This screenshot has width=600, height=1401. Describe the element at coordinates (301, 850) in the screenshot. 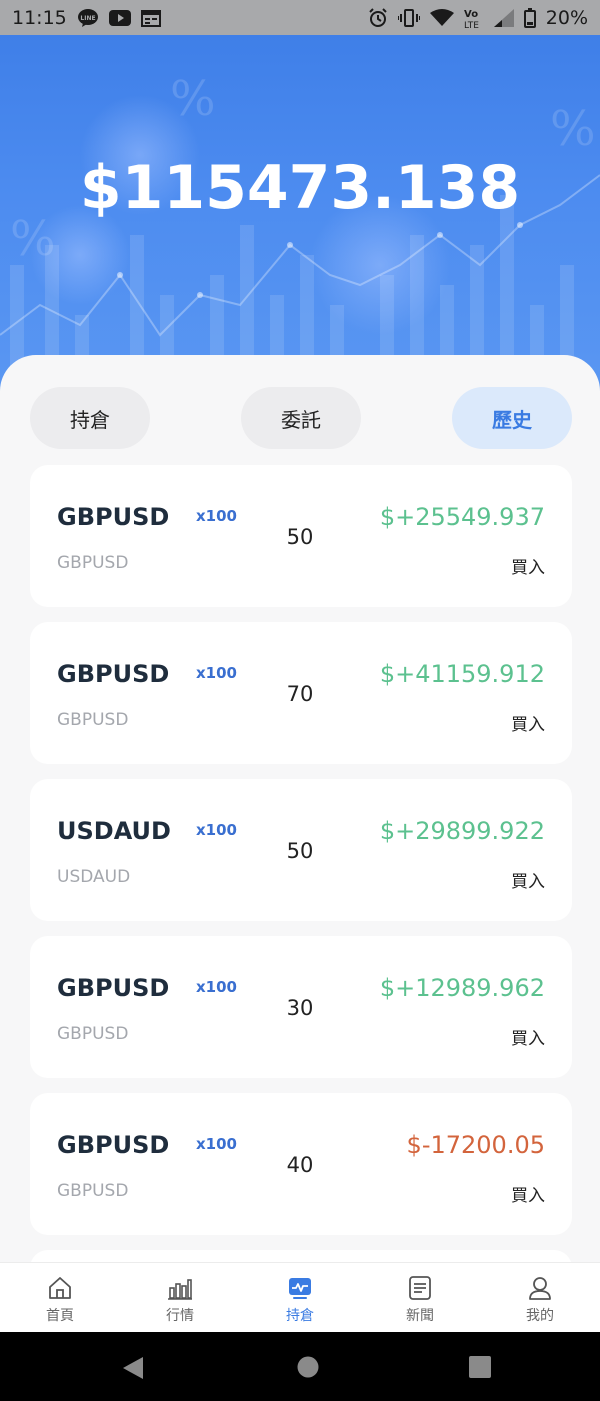

I see `list-item: USDAUD x100 USDAUD 50 $+29899.922 買入` at that location.